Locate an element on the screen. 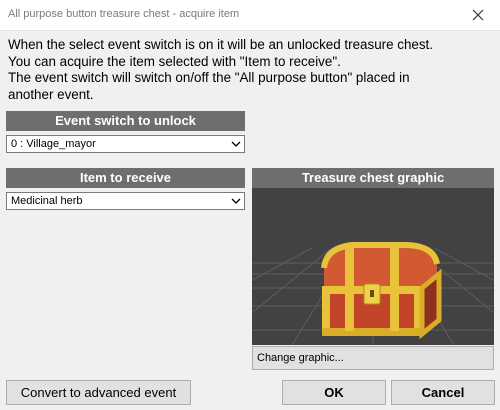 Image resolution: width=500 pixels, height=410 pixels. treasure-chest-graphic is located at coordinates (373, 293).